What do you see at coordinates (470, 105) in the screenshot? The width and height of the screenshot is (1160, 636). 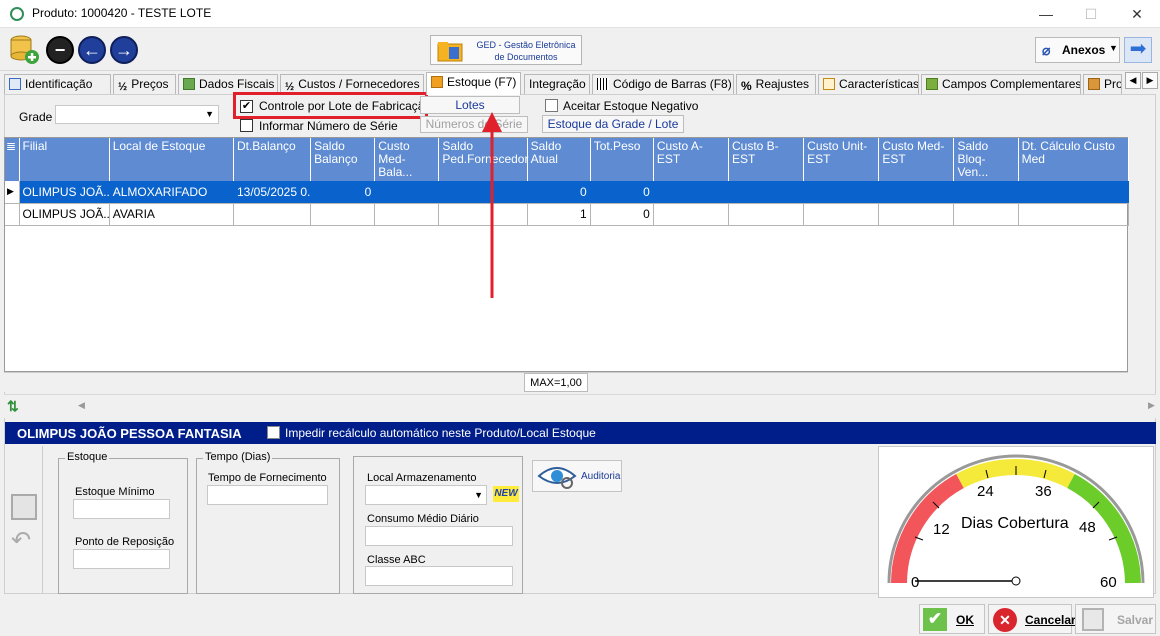 I see `lotes-button: Lotes` at bounding box center [470, 105].